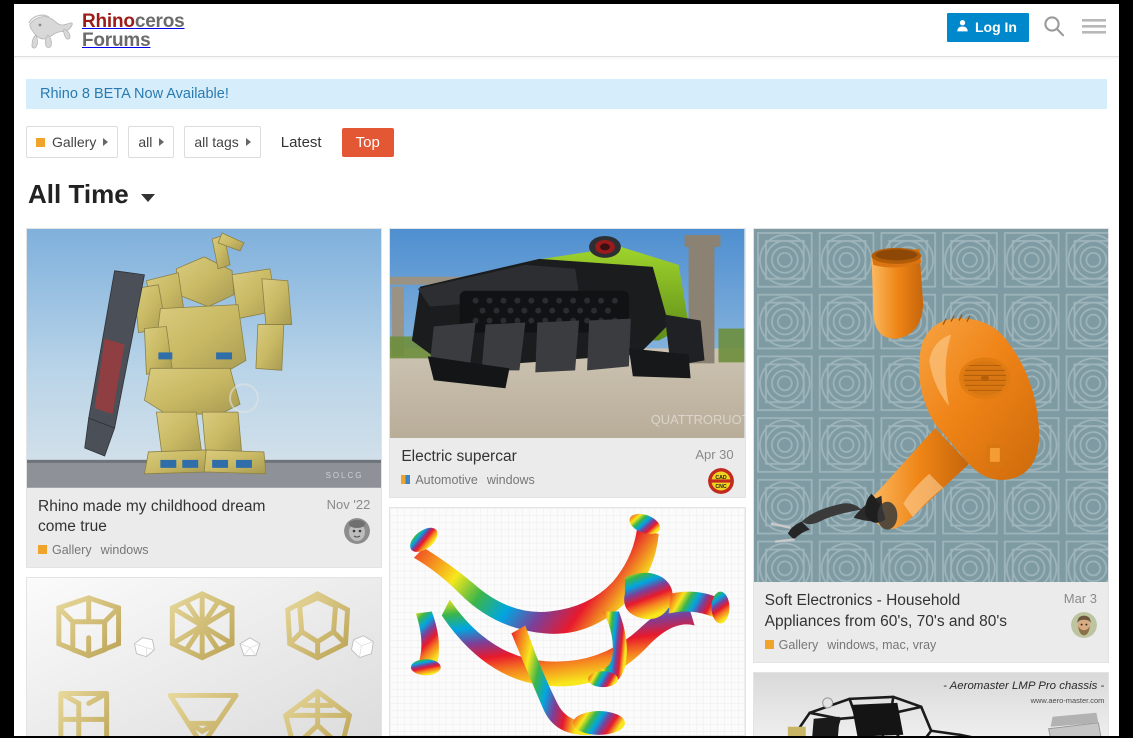 The height and width of the screenshot is (738, 1133). Describe the element at coordinates (962, 27) in the screenshot. I see `user-icon` at that location.